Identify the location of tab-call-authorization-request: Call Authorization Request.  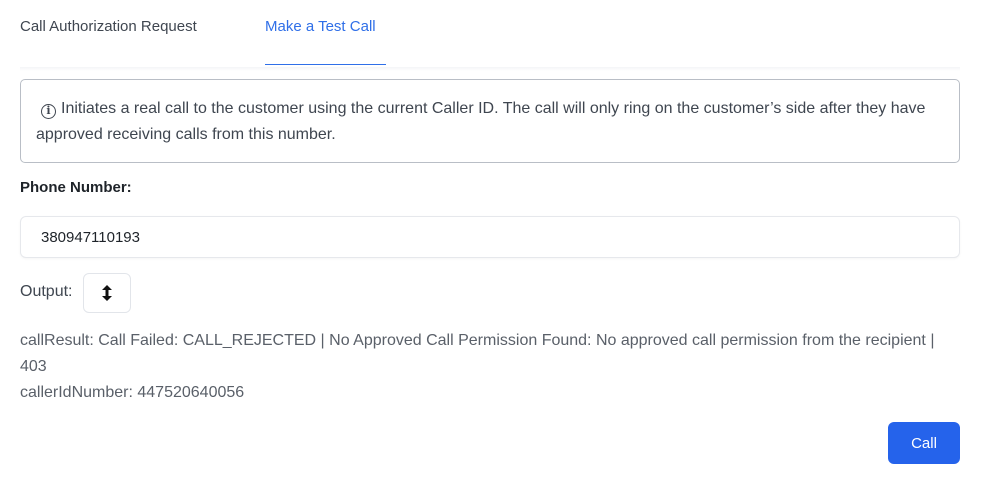
(108, 27).